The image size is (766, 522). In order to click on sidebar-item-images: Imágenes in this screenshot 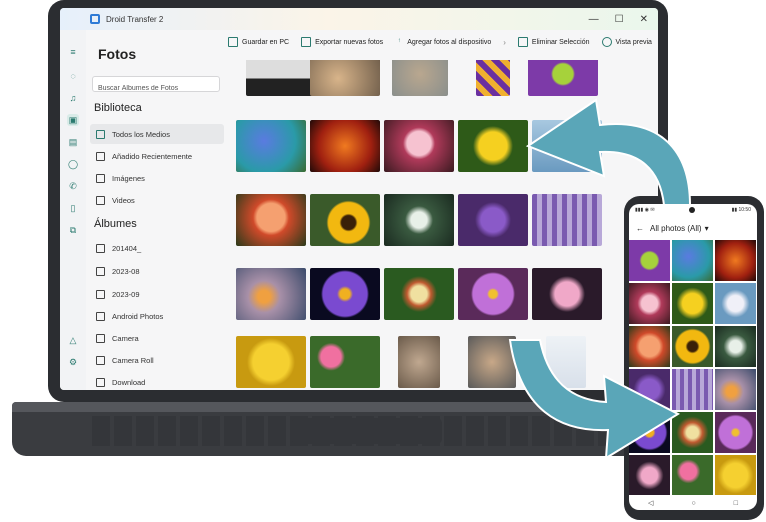, I will do `click(157, 178)`.